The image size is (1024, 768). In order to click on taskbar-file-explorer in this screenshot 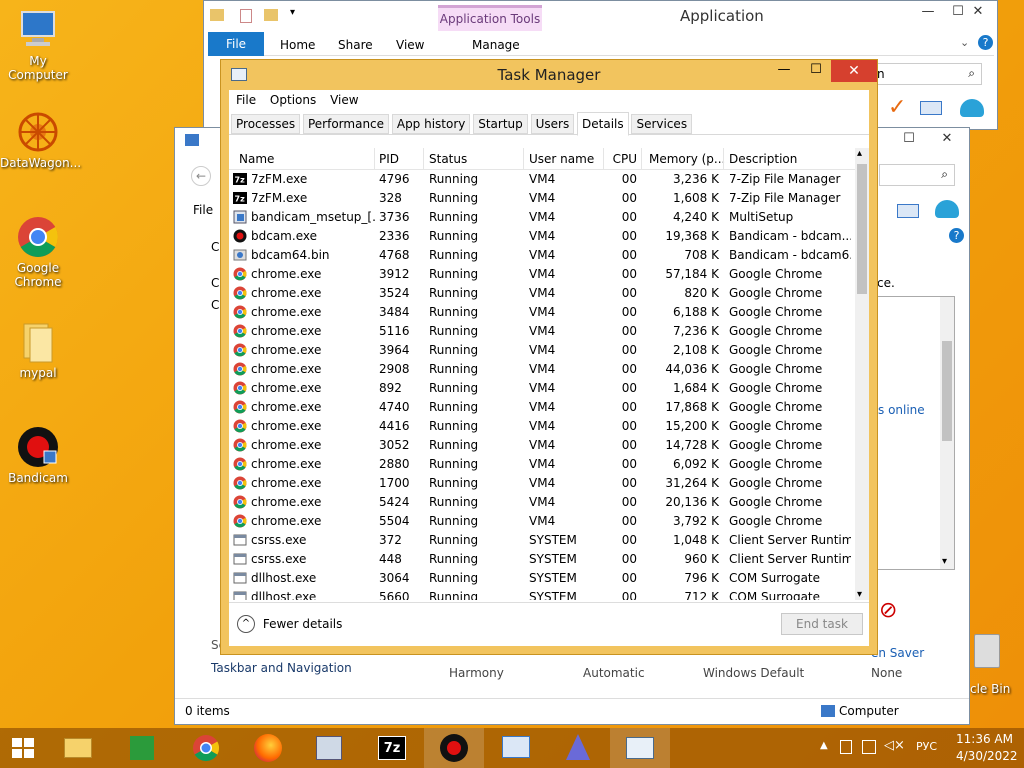, I will do `click(78, 748)`.